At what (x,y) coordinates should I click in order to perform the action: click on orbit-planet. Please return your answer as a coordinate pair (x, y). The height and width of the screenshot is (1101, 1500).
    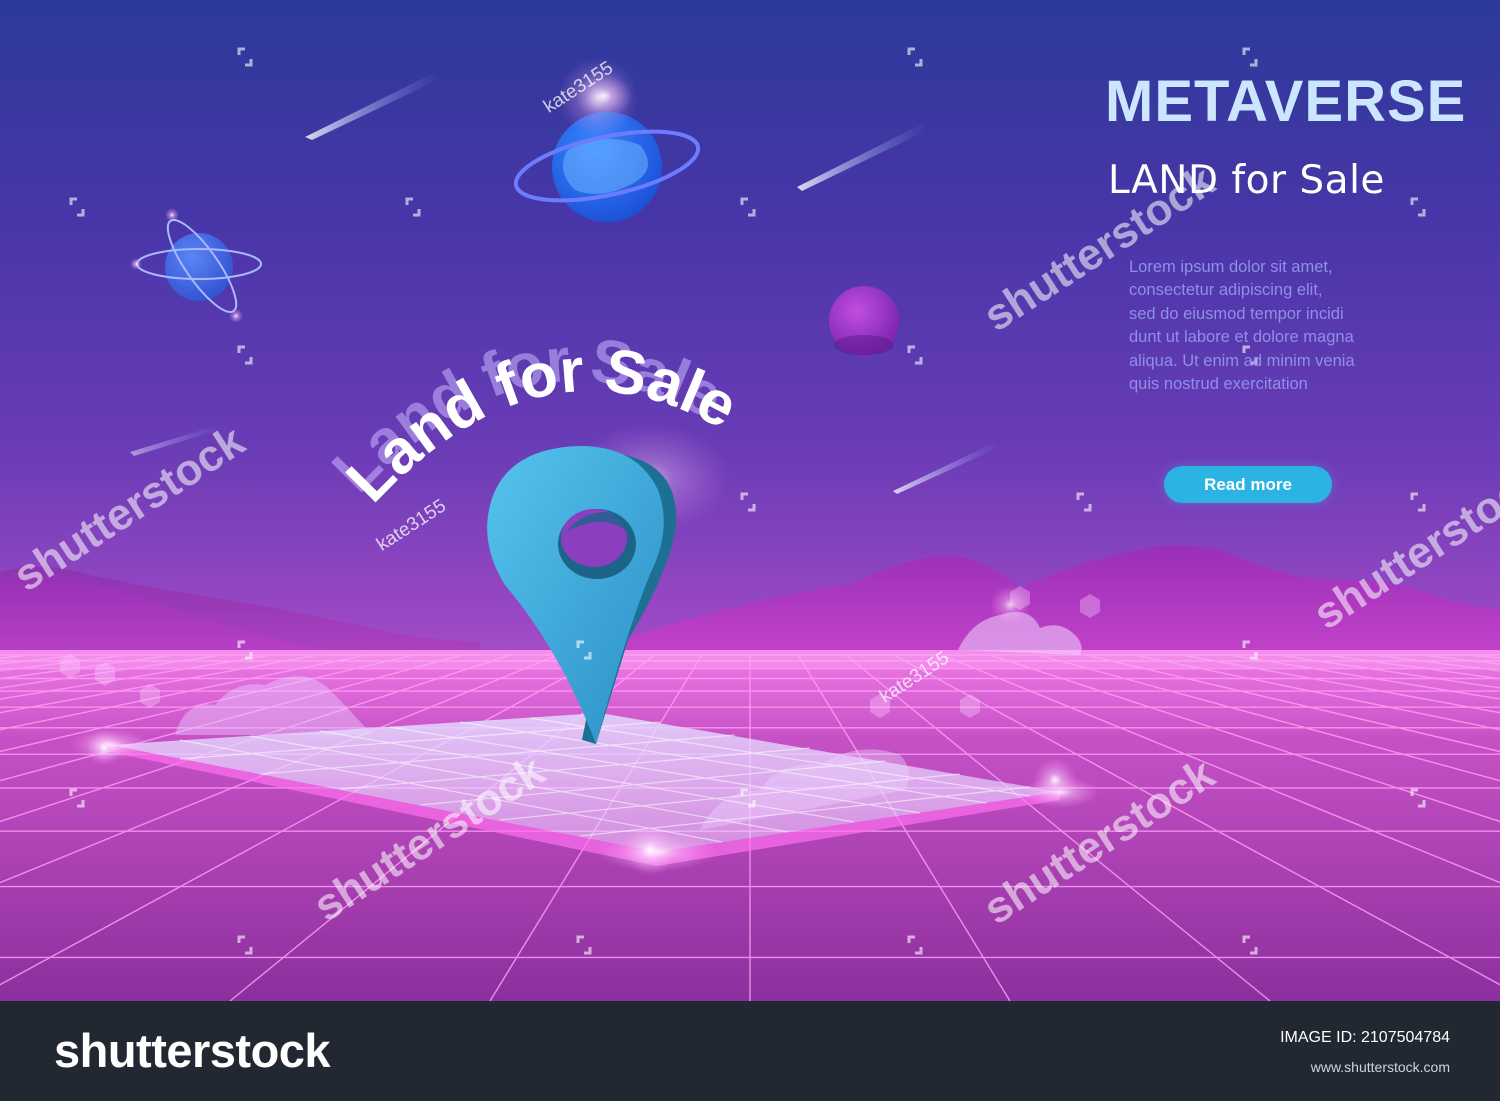
    Looking at the image, I should click on (196, 265).